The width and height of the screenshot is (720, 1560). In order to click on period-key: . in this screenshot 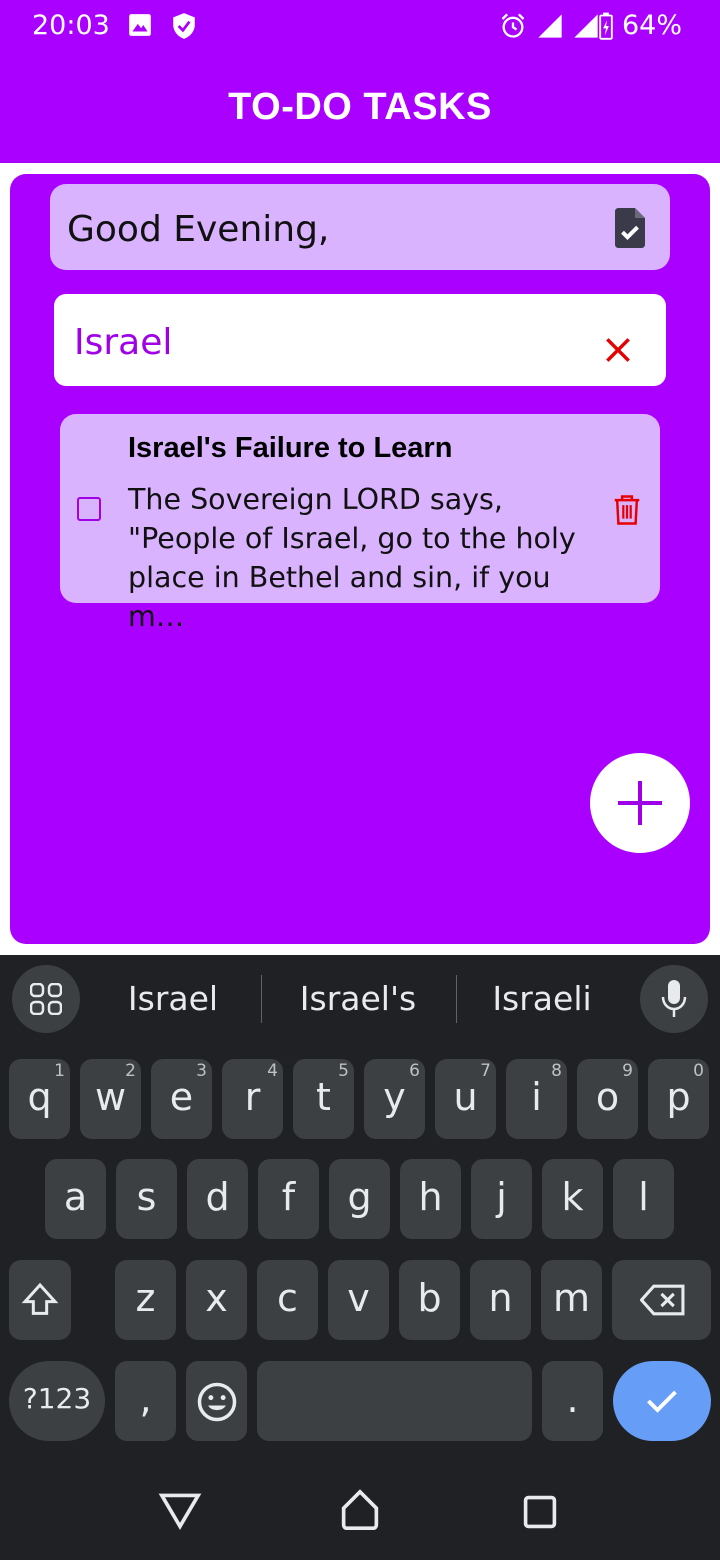, I will do `click(572, 1401)`.